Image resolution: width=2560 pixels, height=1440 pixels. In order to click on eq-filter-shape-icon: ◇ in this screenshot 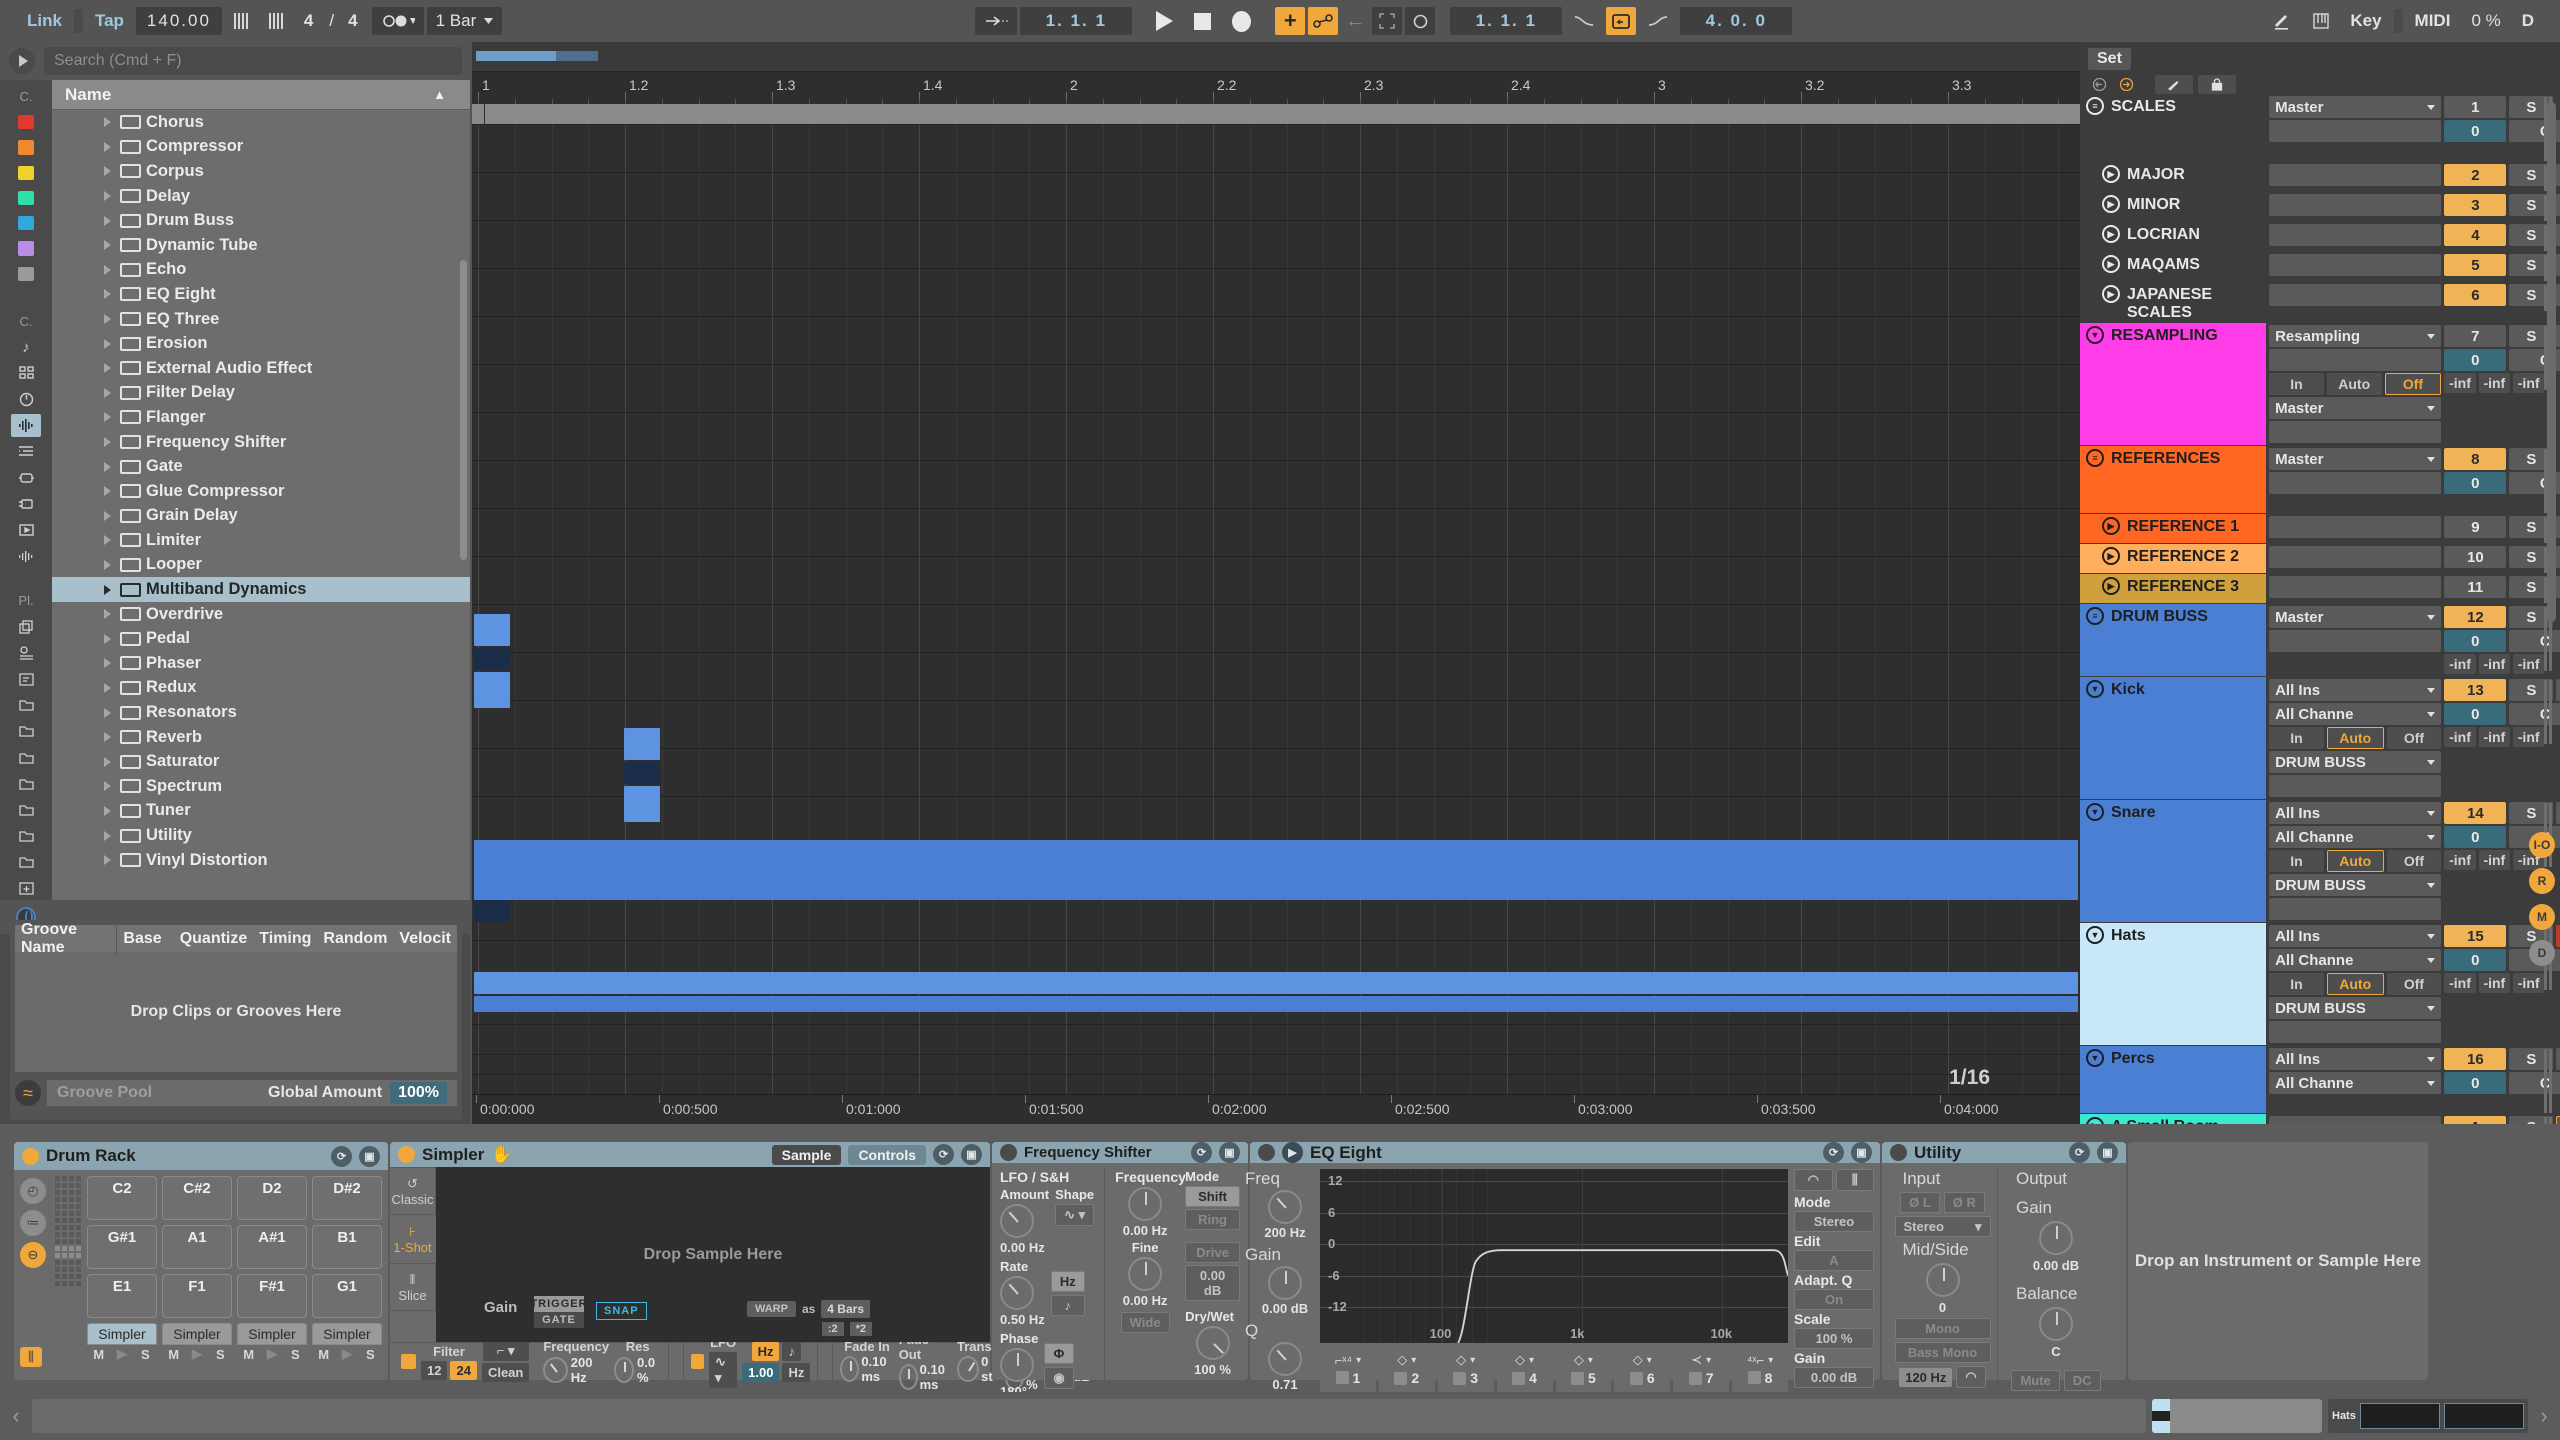, I will do `click(1461, 1360)`.